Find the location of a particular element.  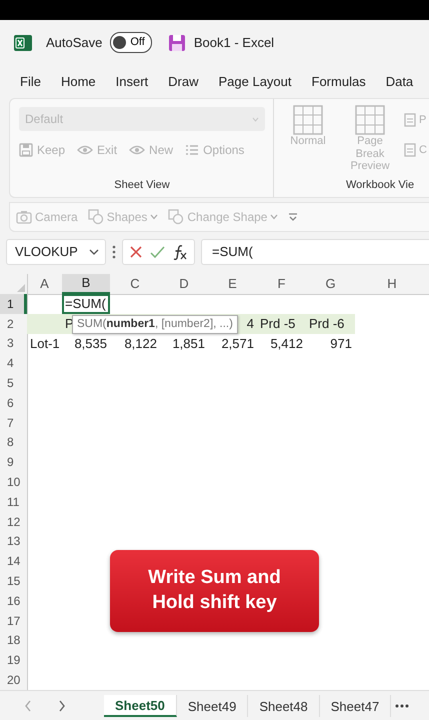

column-header: A is located at coordinates (44, 284).